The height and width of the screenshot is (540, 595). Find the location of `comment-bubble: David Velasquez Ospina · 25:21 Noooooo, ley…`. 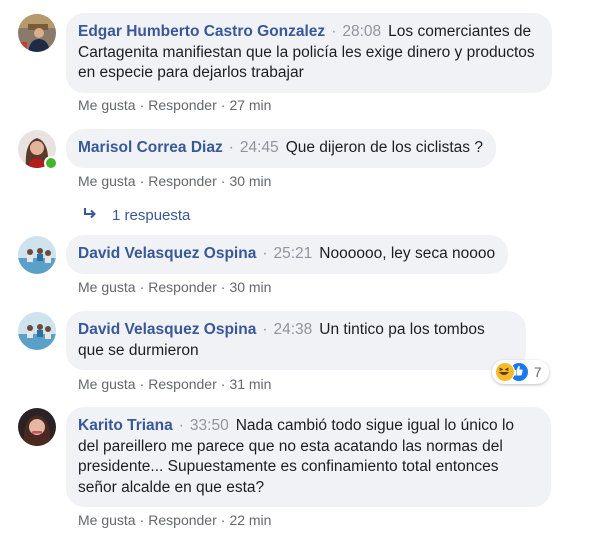

comment-bubble: David Velasquez Ospina · 25:21 Noooooo, ley… is located at coordinates (287, 254).